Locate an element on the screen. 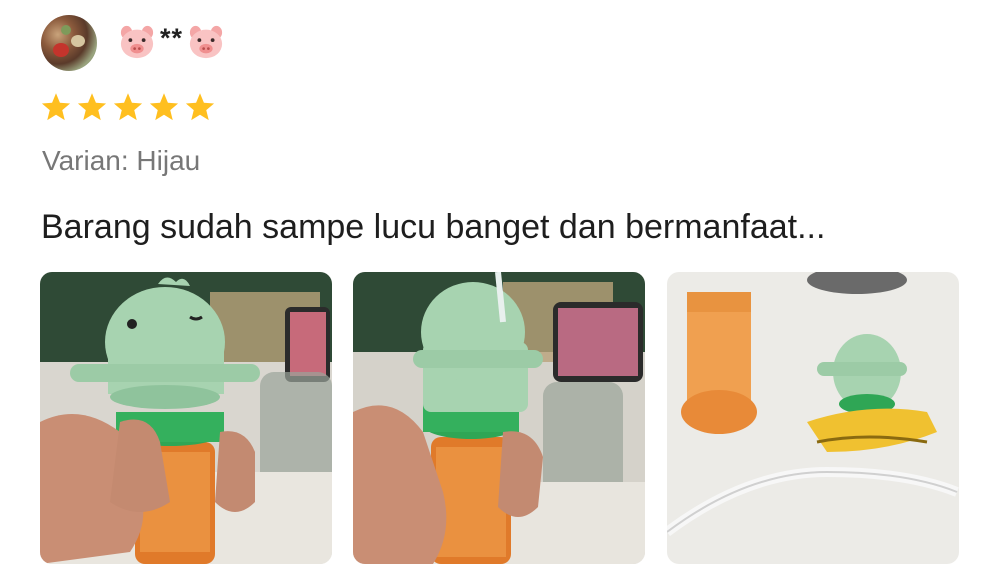 The width and height of the screenshot is (1000, 577). product-photo-front is located at coordinates (186, 418).